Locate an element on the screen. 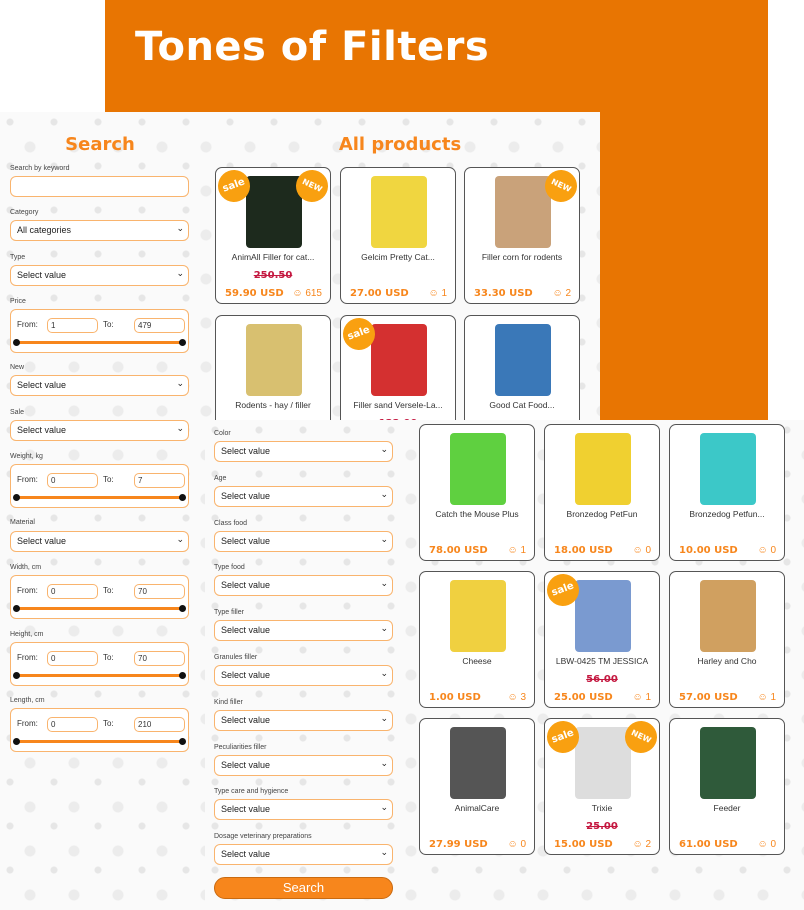  weight-max-handle is located at coordinates (182, 497).